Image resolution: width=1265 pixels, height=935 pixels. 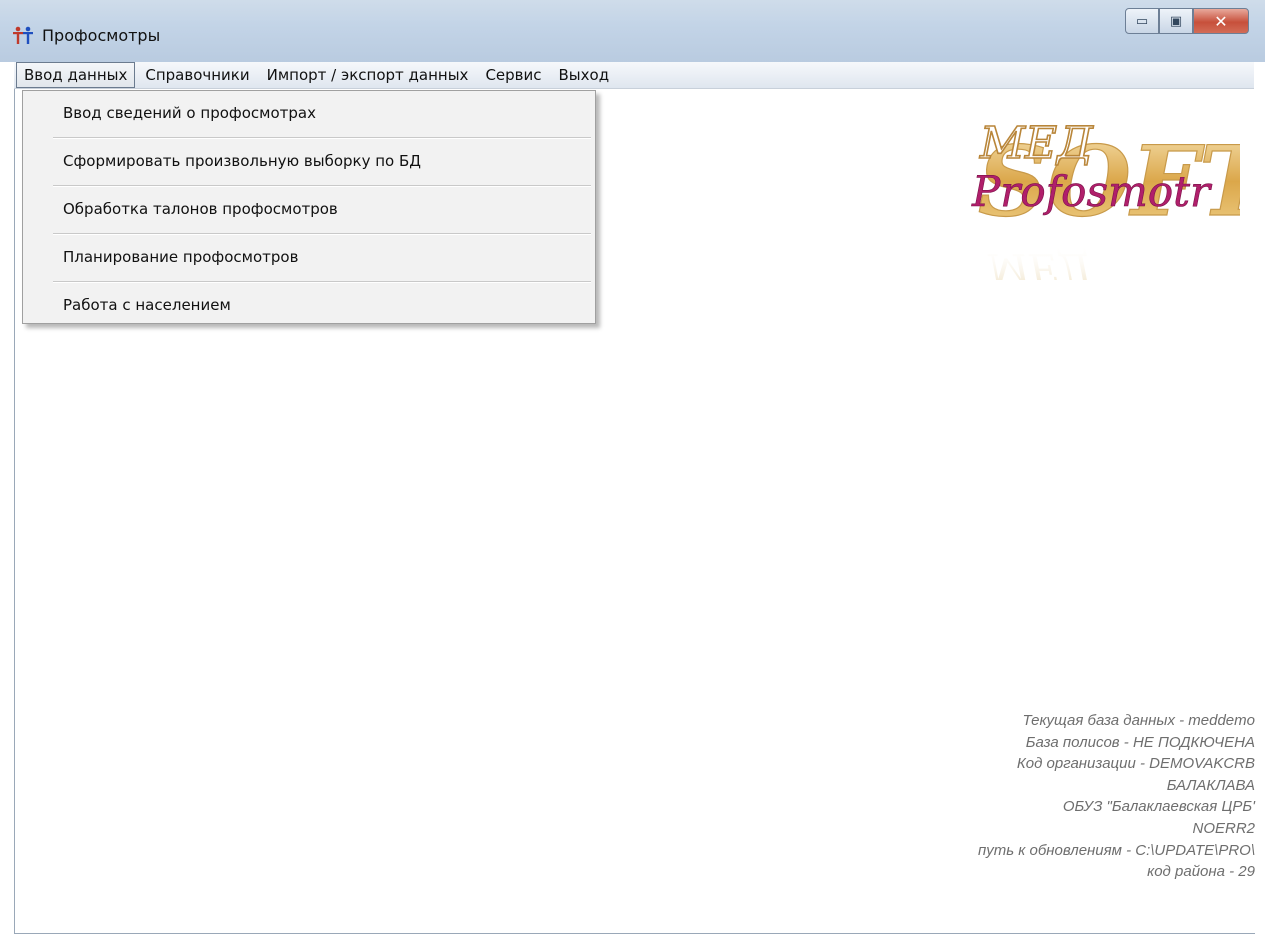 I want to click on info-org-code: Код организации - DEMOVAKCRB, so click(x=1135, y=764).